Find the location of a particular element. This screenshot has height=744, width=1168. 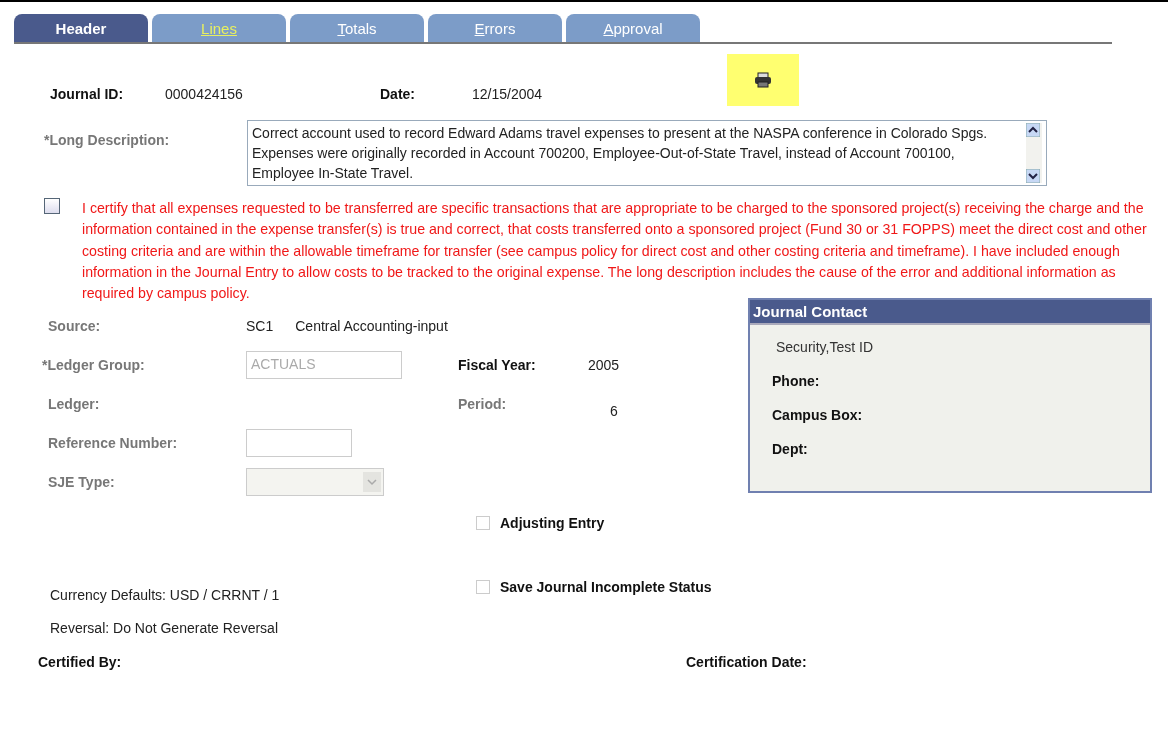

contact-name: Security,Test ID is located at coordinates (825, 347).